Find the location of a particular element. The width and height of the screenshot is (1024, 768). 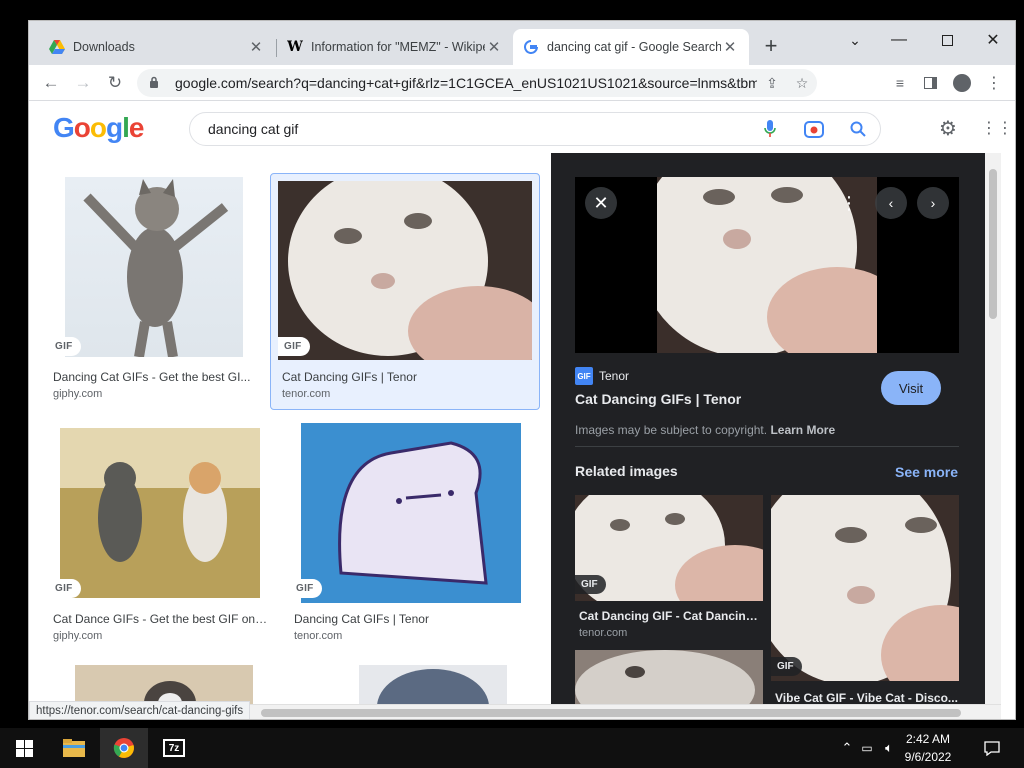

chevron-left-icon: ‹ is located at coordinates (891, 203).